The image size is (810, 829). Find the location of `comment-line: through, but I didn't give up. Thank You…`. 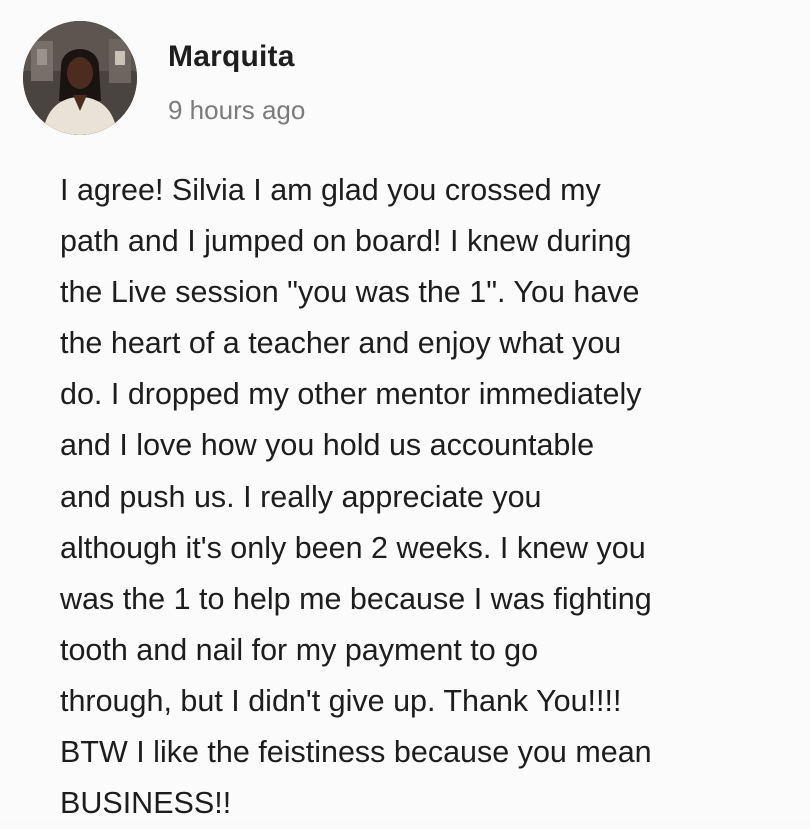

comment-line: through, but I didn't give up. Thank You… is located at coordinates (341, 700).